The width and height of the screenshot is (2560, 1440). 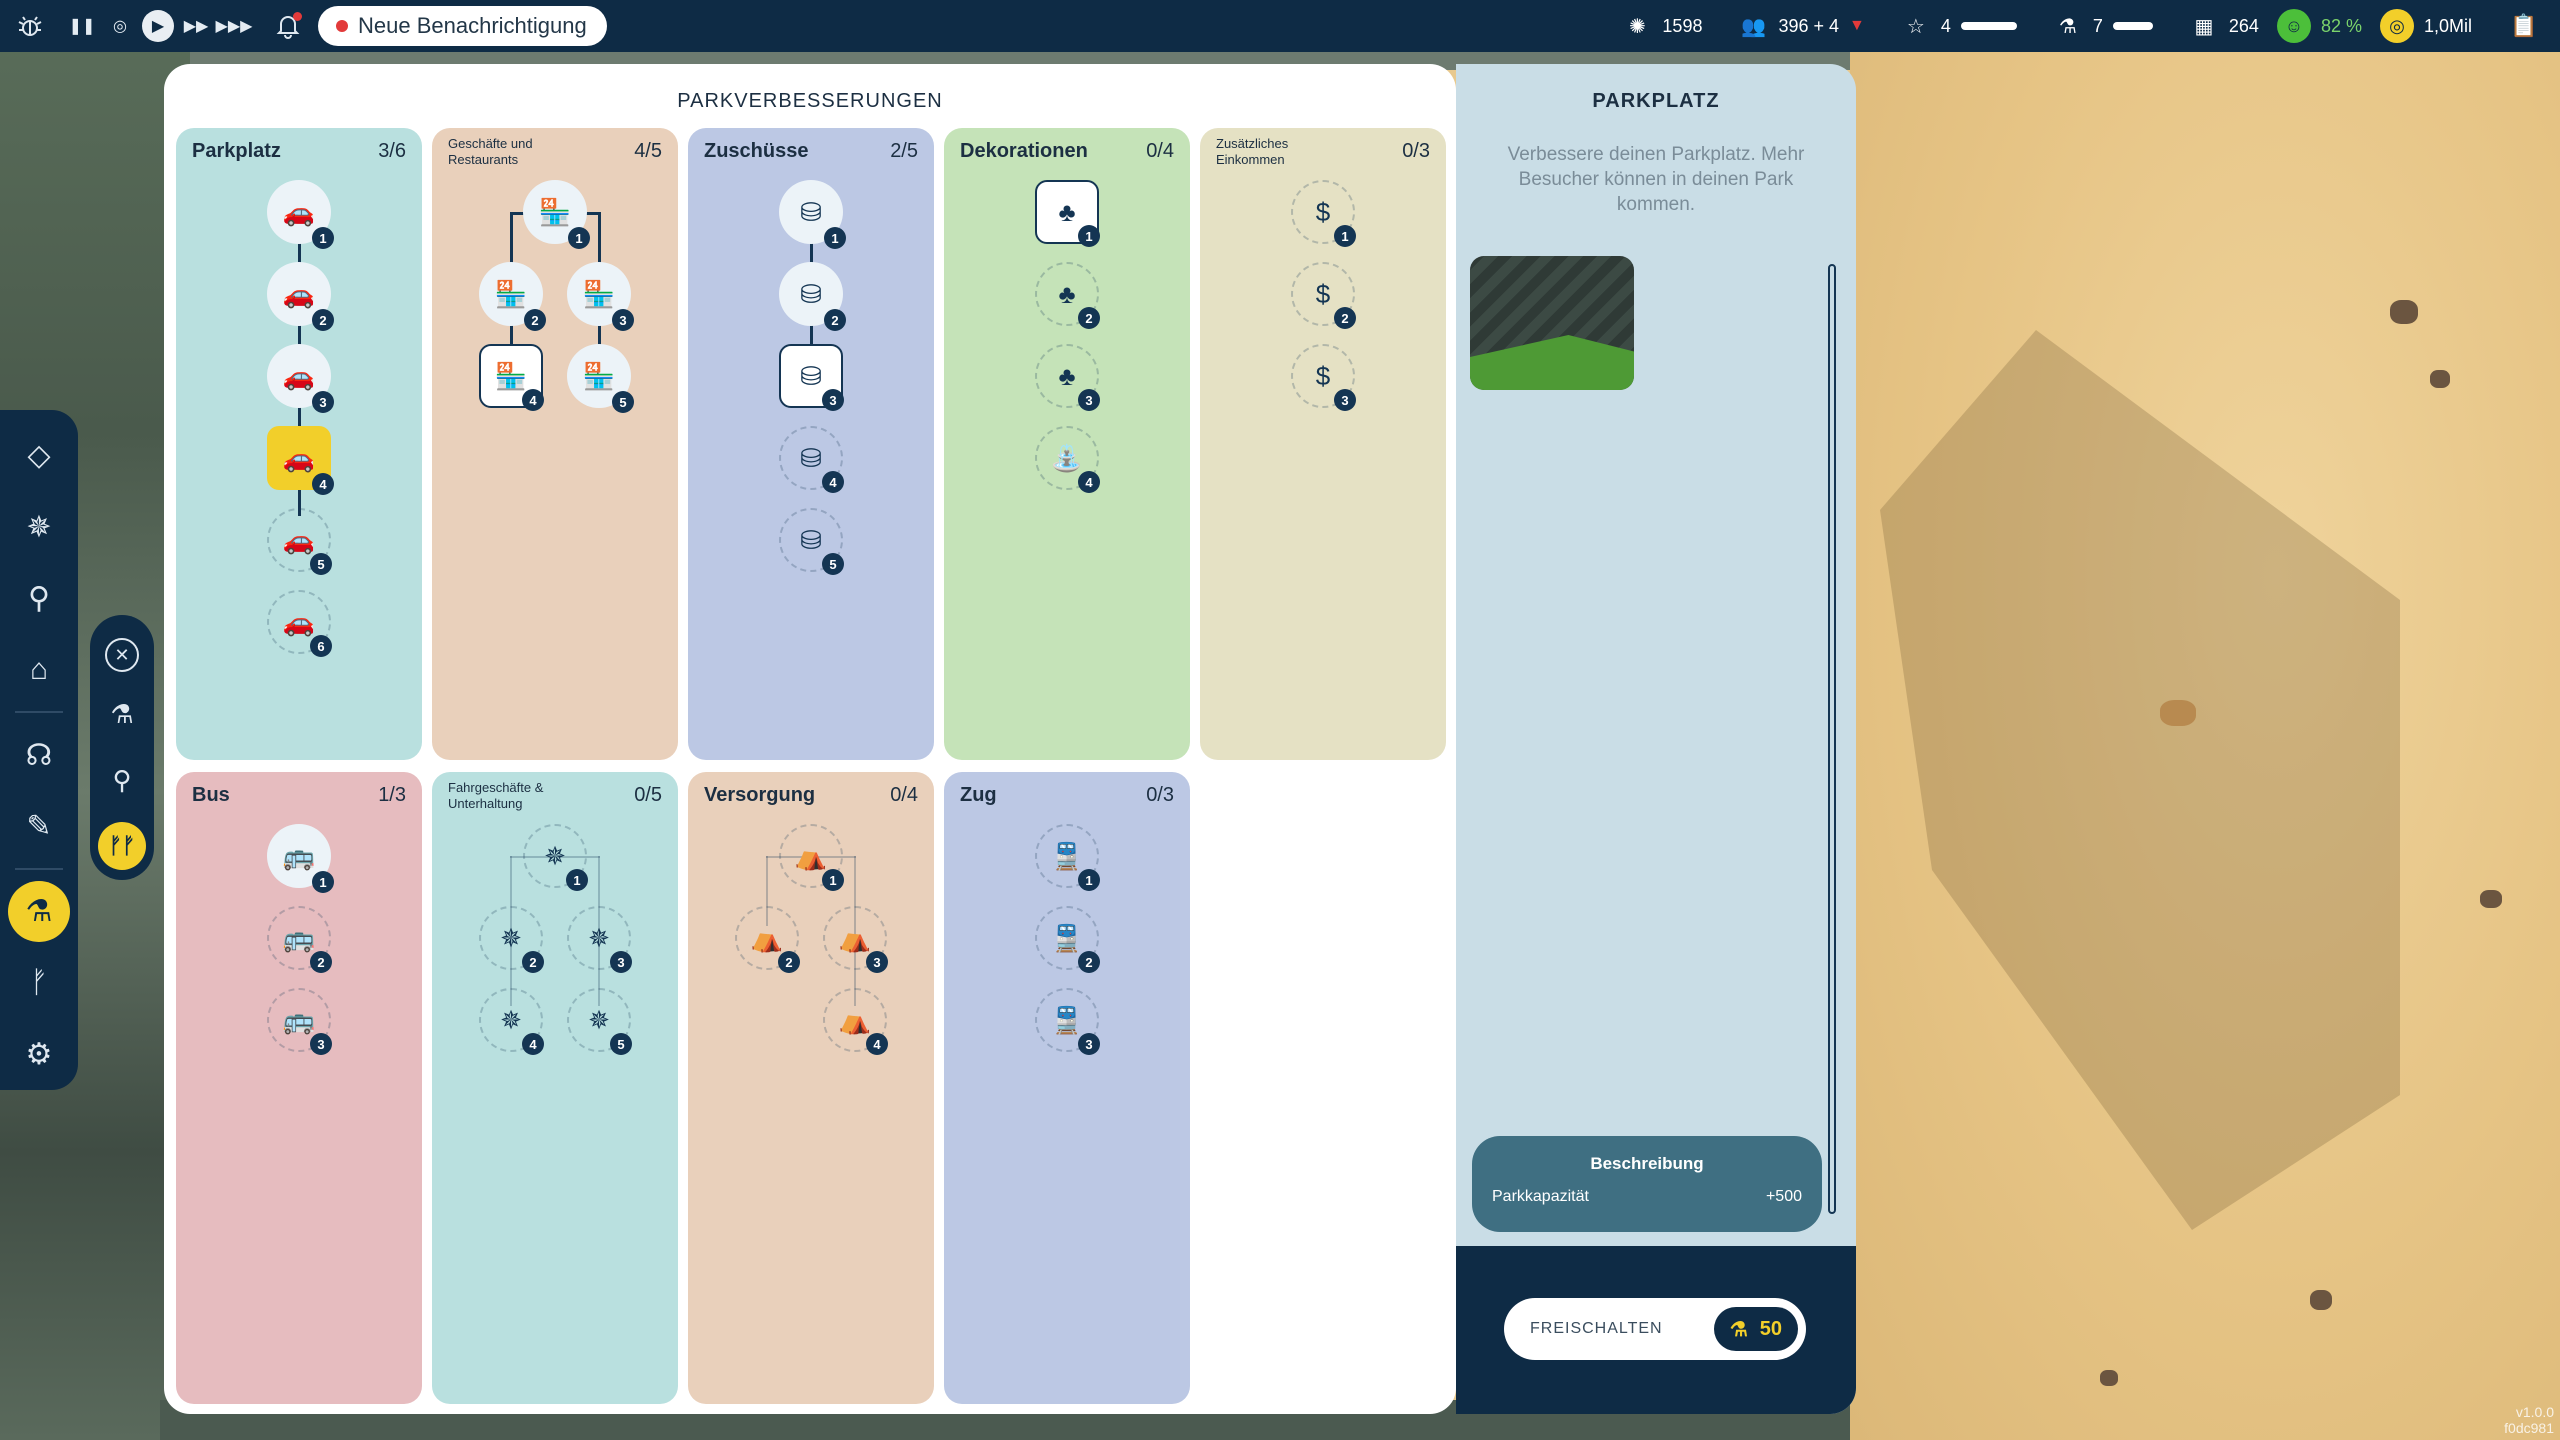 What do you see at coordinates (1770, 1328) in the screenshot?
I see `unlock-cost-value: 50` at bounding box center [1770, 1328].